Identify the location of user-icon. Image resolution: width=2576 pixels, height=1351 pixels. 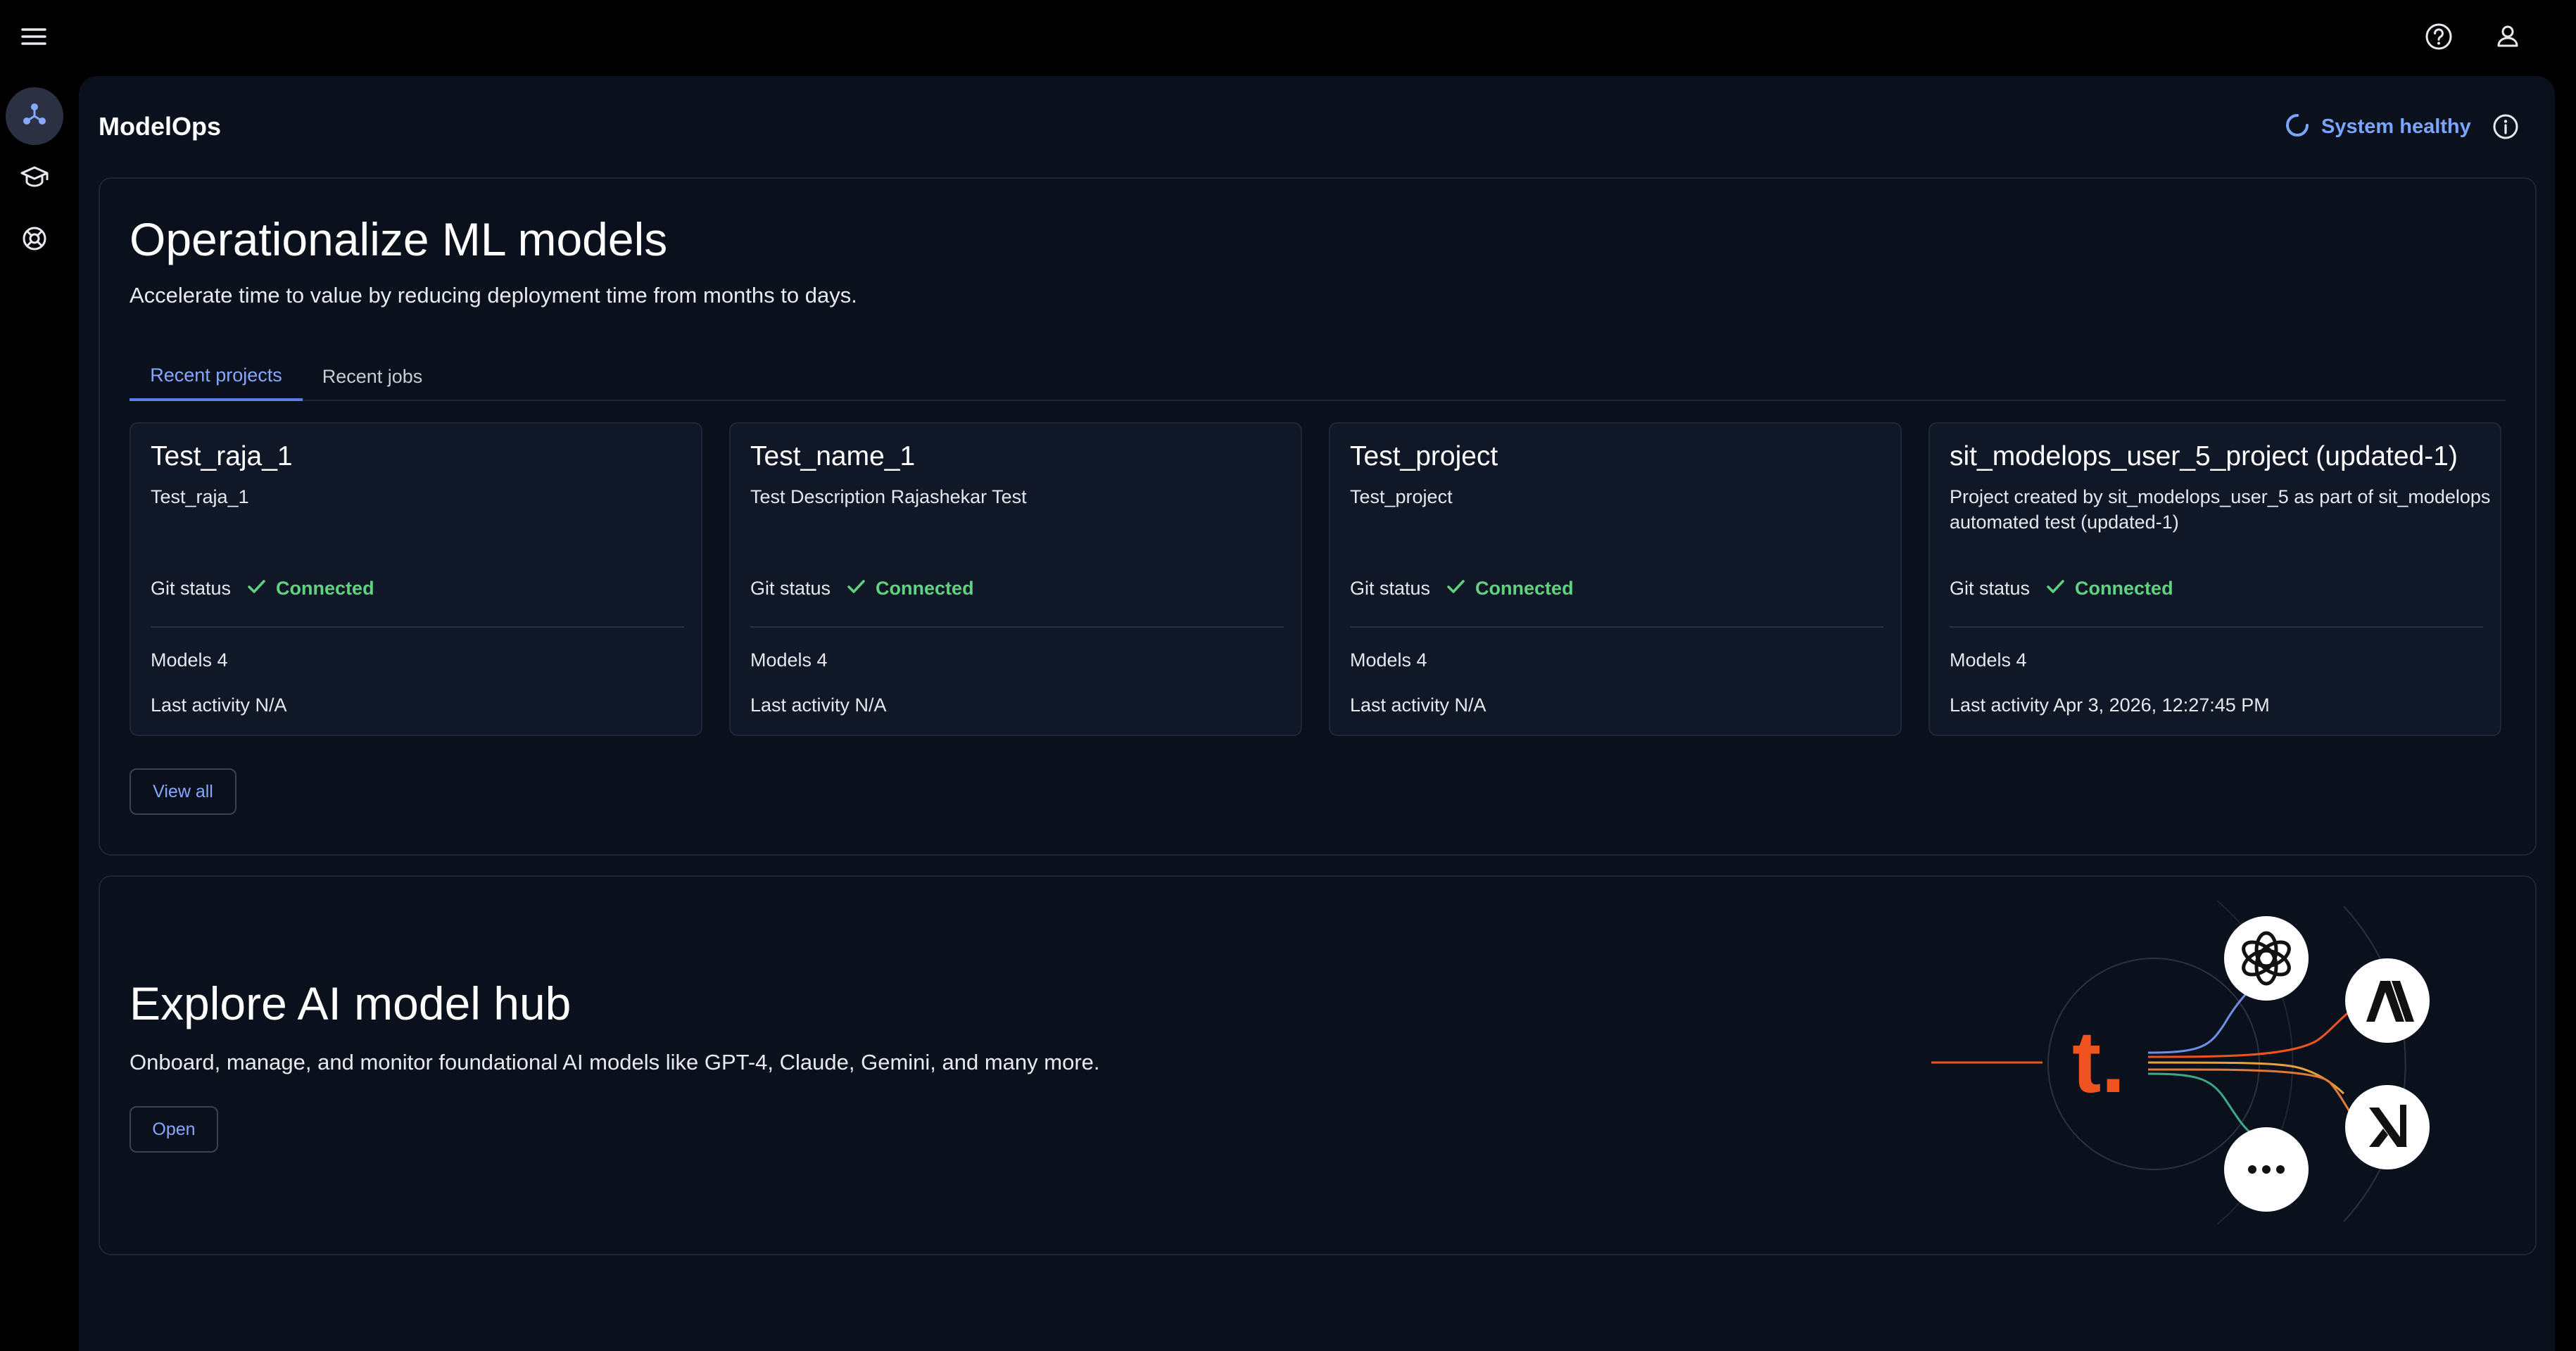
(2507, 36).